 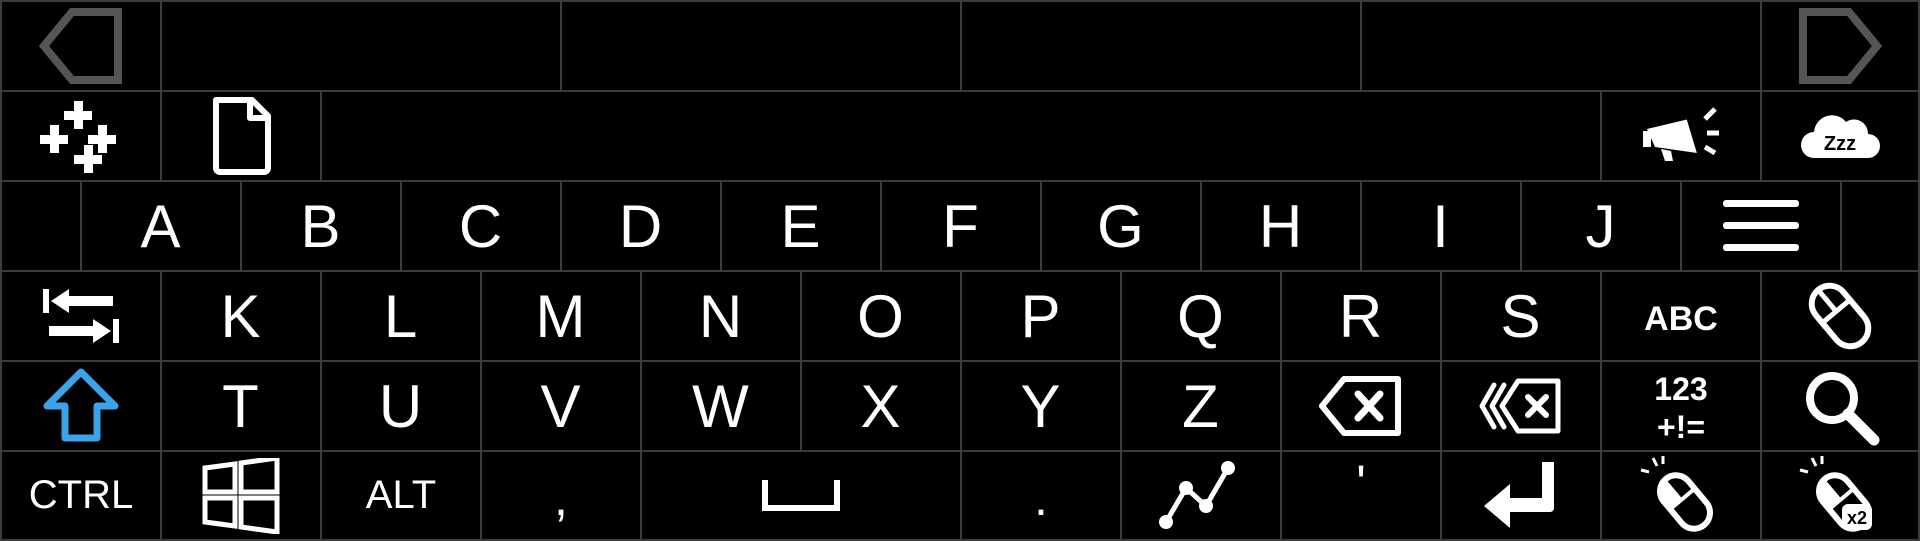 I want to click on swipe-path-icon, so click(x=1197, y=494).